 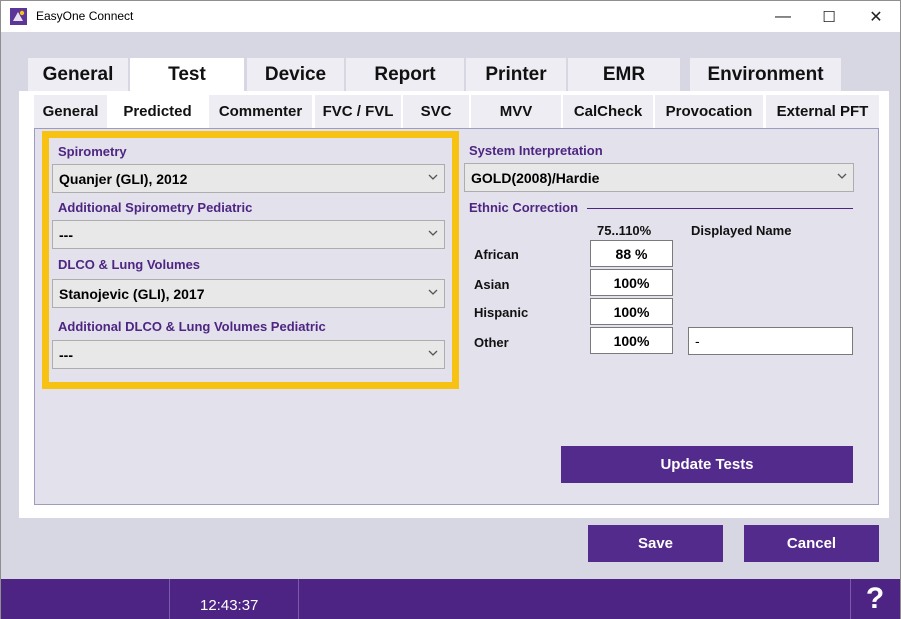 I want to click on interpretation-select: GOLD(2008)/Hardie, so click(x=659, y=177).